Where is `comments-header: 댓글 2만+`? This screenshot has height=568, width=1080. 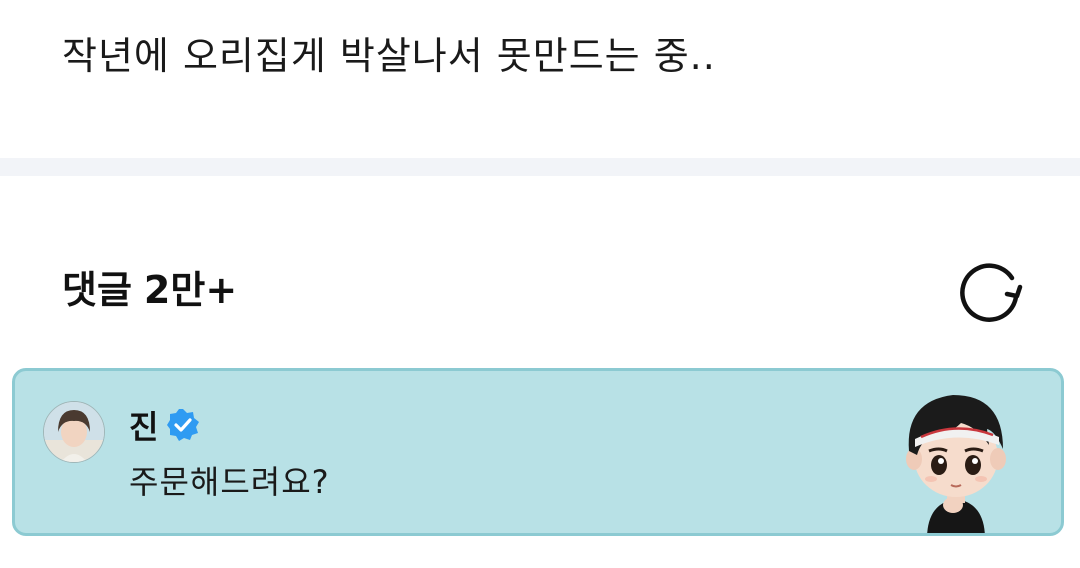 comments-header: 댓글 2만+ is located at coordinates (149, 290).